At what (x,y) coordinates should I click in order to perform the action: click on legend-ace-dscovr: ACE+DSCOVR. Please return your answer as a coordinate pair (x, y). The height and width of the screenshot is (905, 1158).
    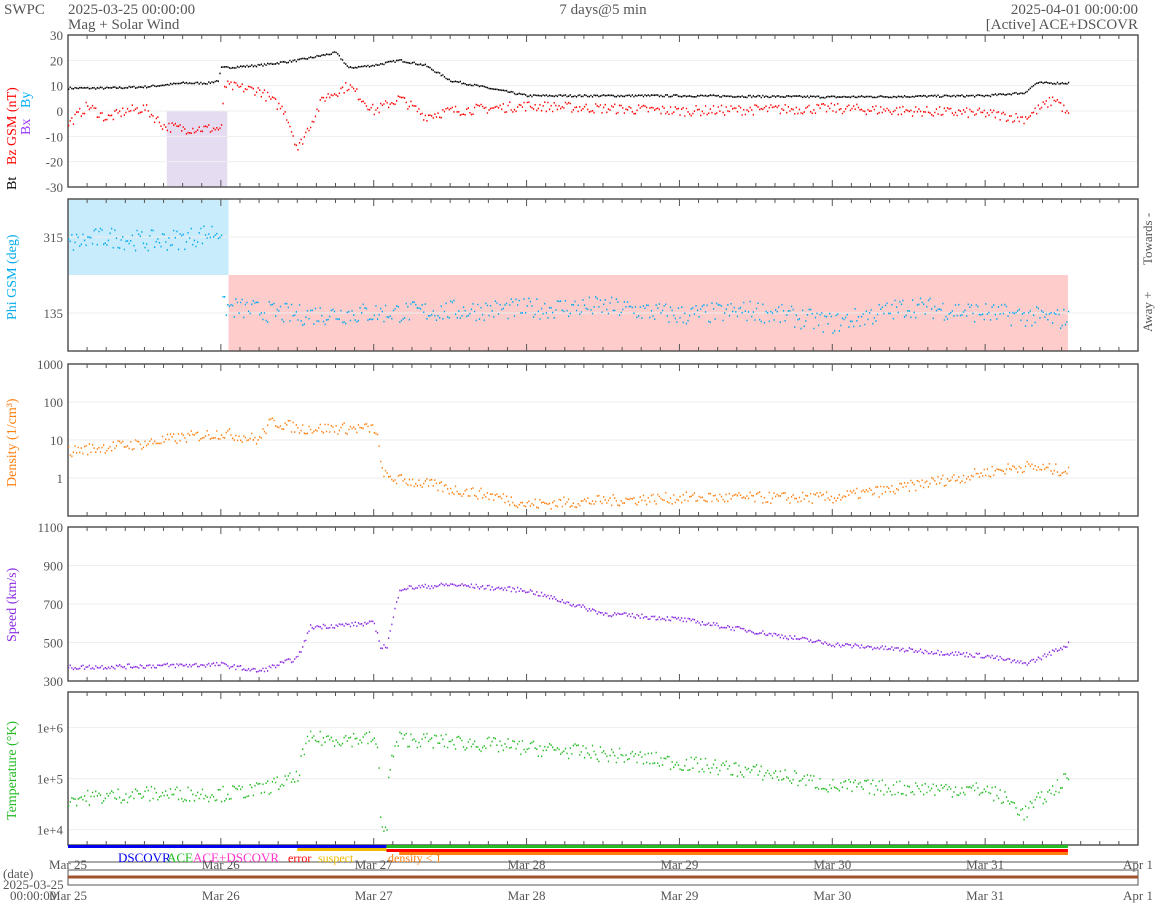
    Looking at the image, I should click on (236, 857).